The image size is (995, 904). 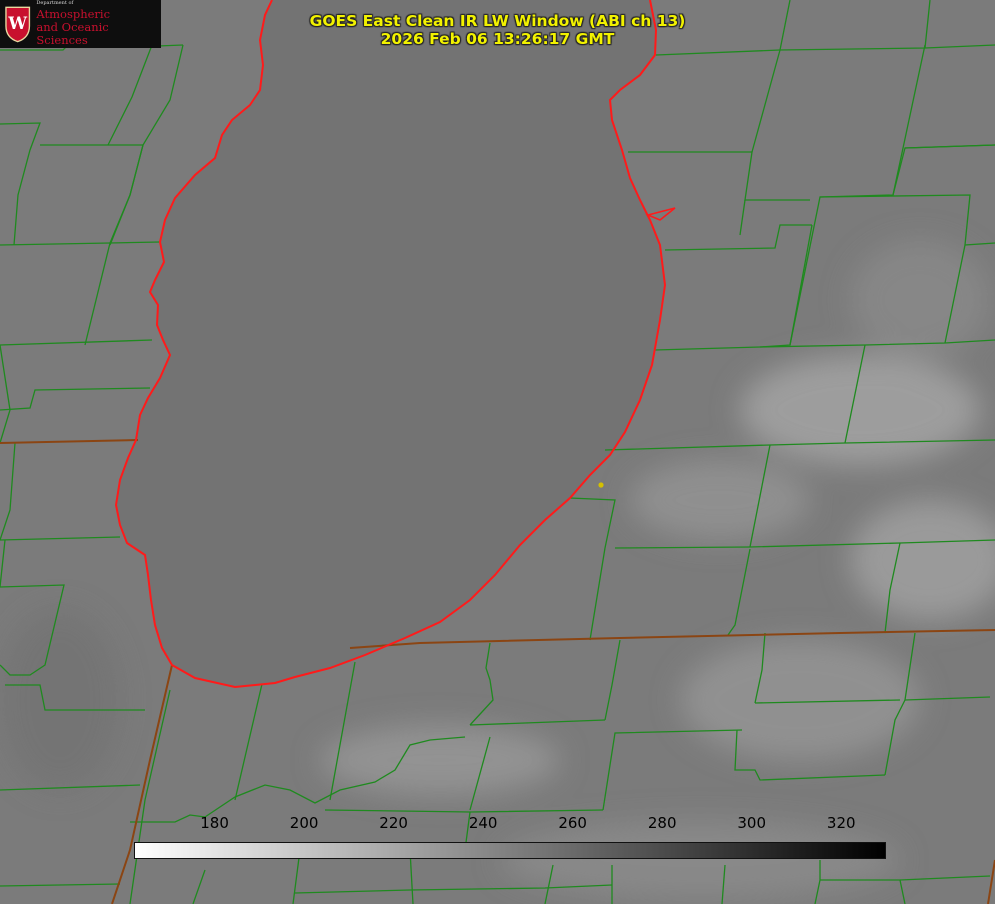 What do you see at coordinates (304, 823) in the screenshot?
I see `colorbar-tick-200: 200` at bounding box center [304, 823].